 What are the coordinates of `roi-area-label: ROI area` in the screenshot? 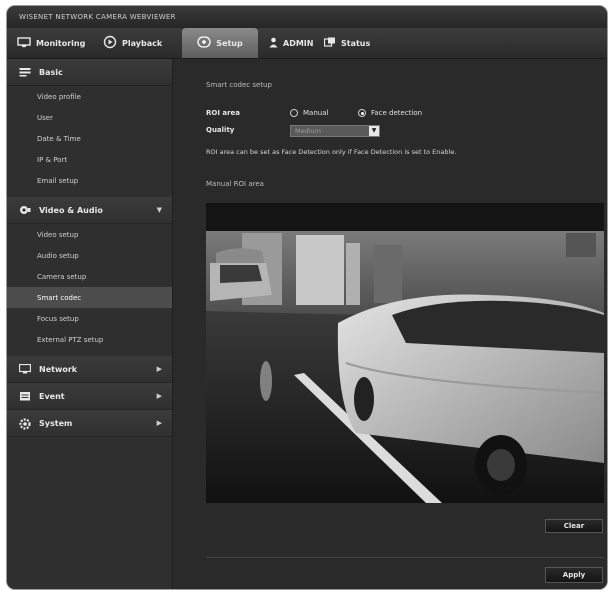 It's located at (223, 113).